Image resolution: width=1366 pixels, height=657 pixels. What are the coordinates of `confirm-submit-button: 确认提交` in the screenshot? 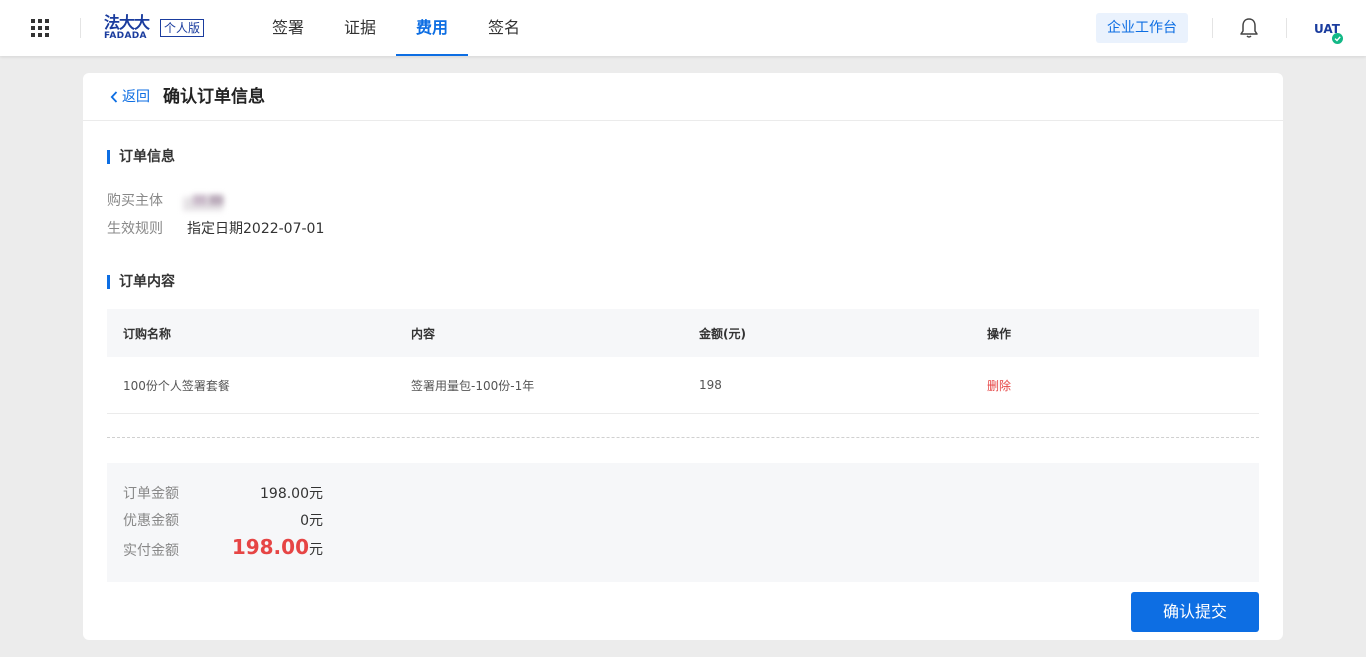 It's located at (1195, 612).